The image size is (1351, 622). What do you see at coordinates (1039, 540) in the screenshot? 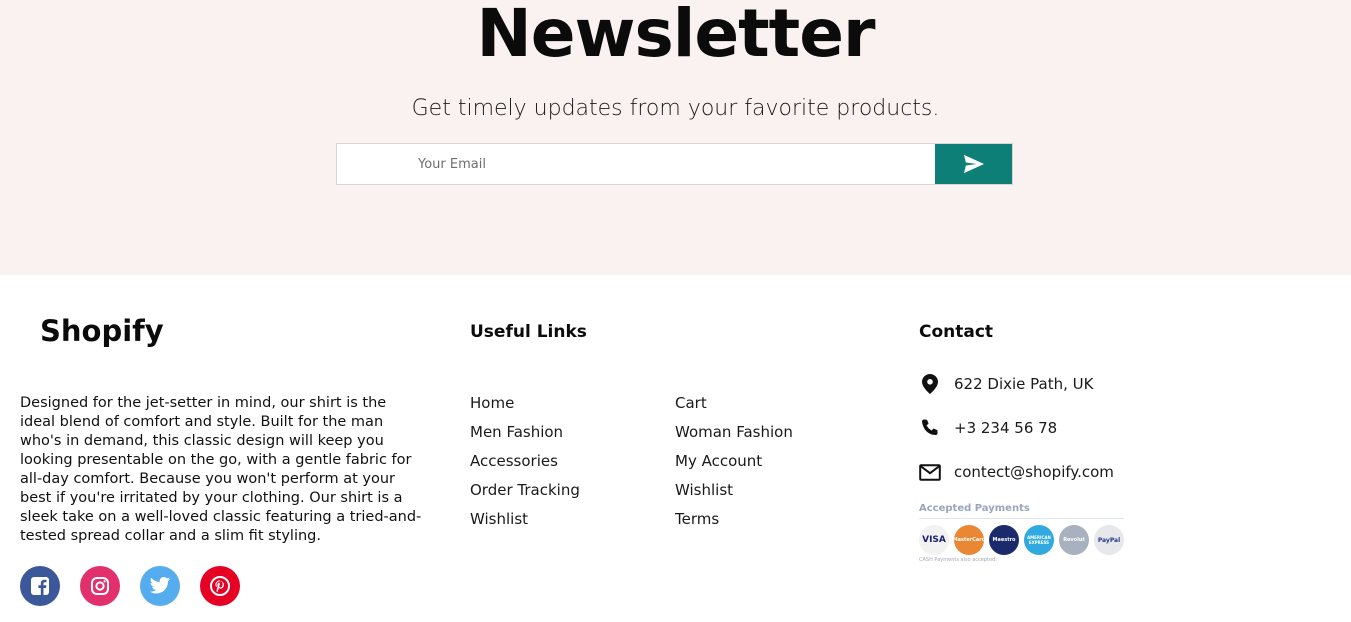
I see `amex-icon: AMERICAN EXPRESS` at bounding box center [1039, 540].